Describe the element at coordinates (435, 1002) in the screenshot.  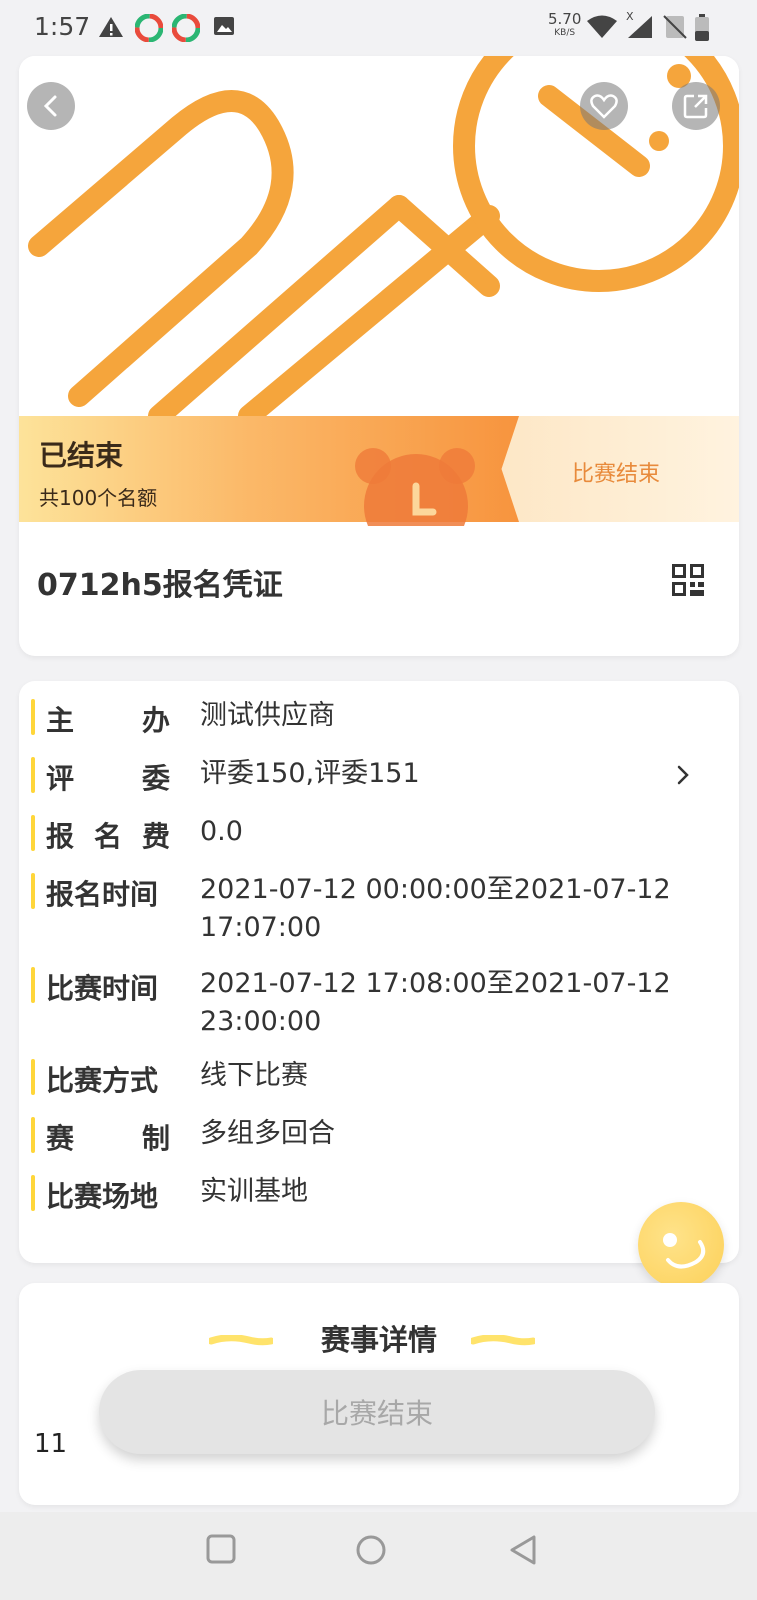
I see `info-value: 2021-07-12 17:08:00至2021-07-12 23:00:00` at that location.